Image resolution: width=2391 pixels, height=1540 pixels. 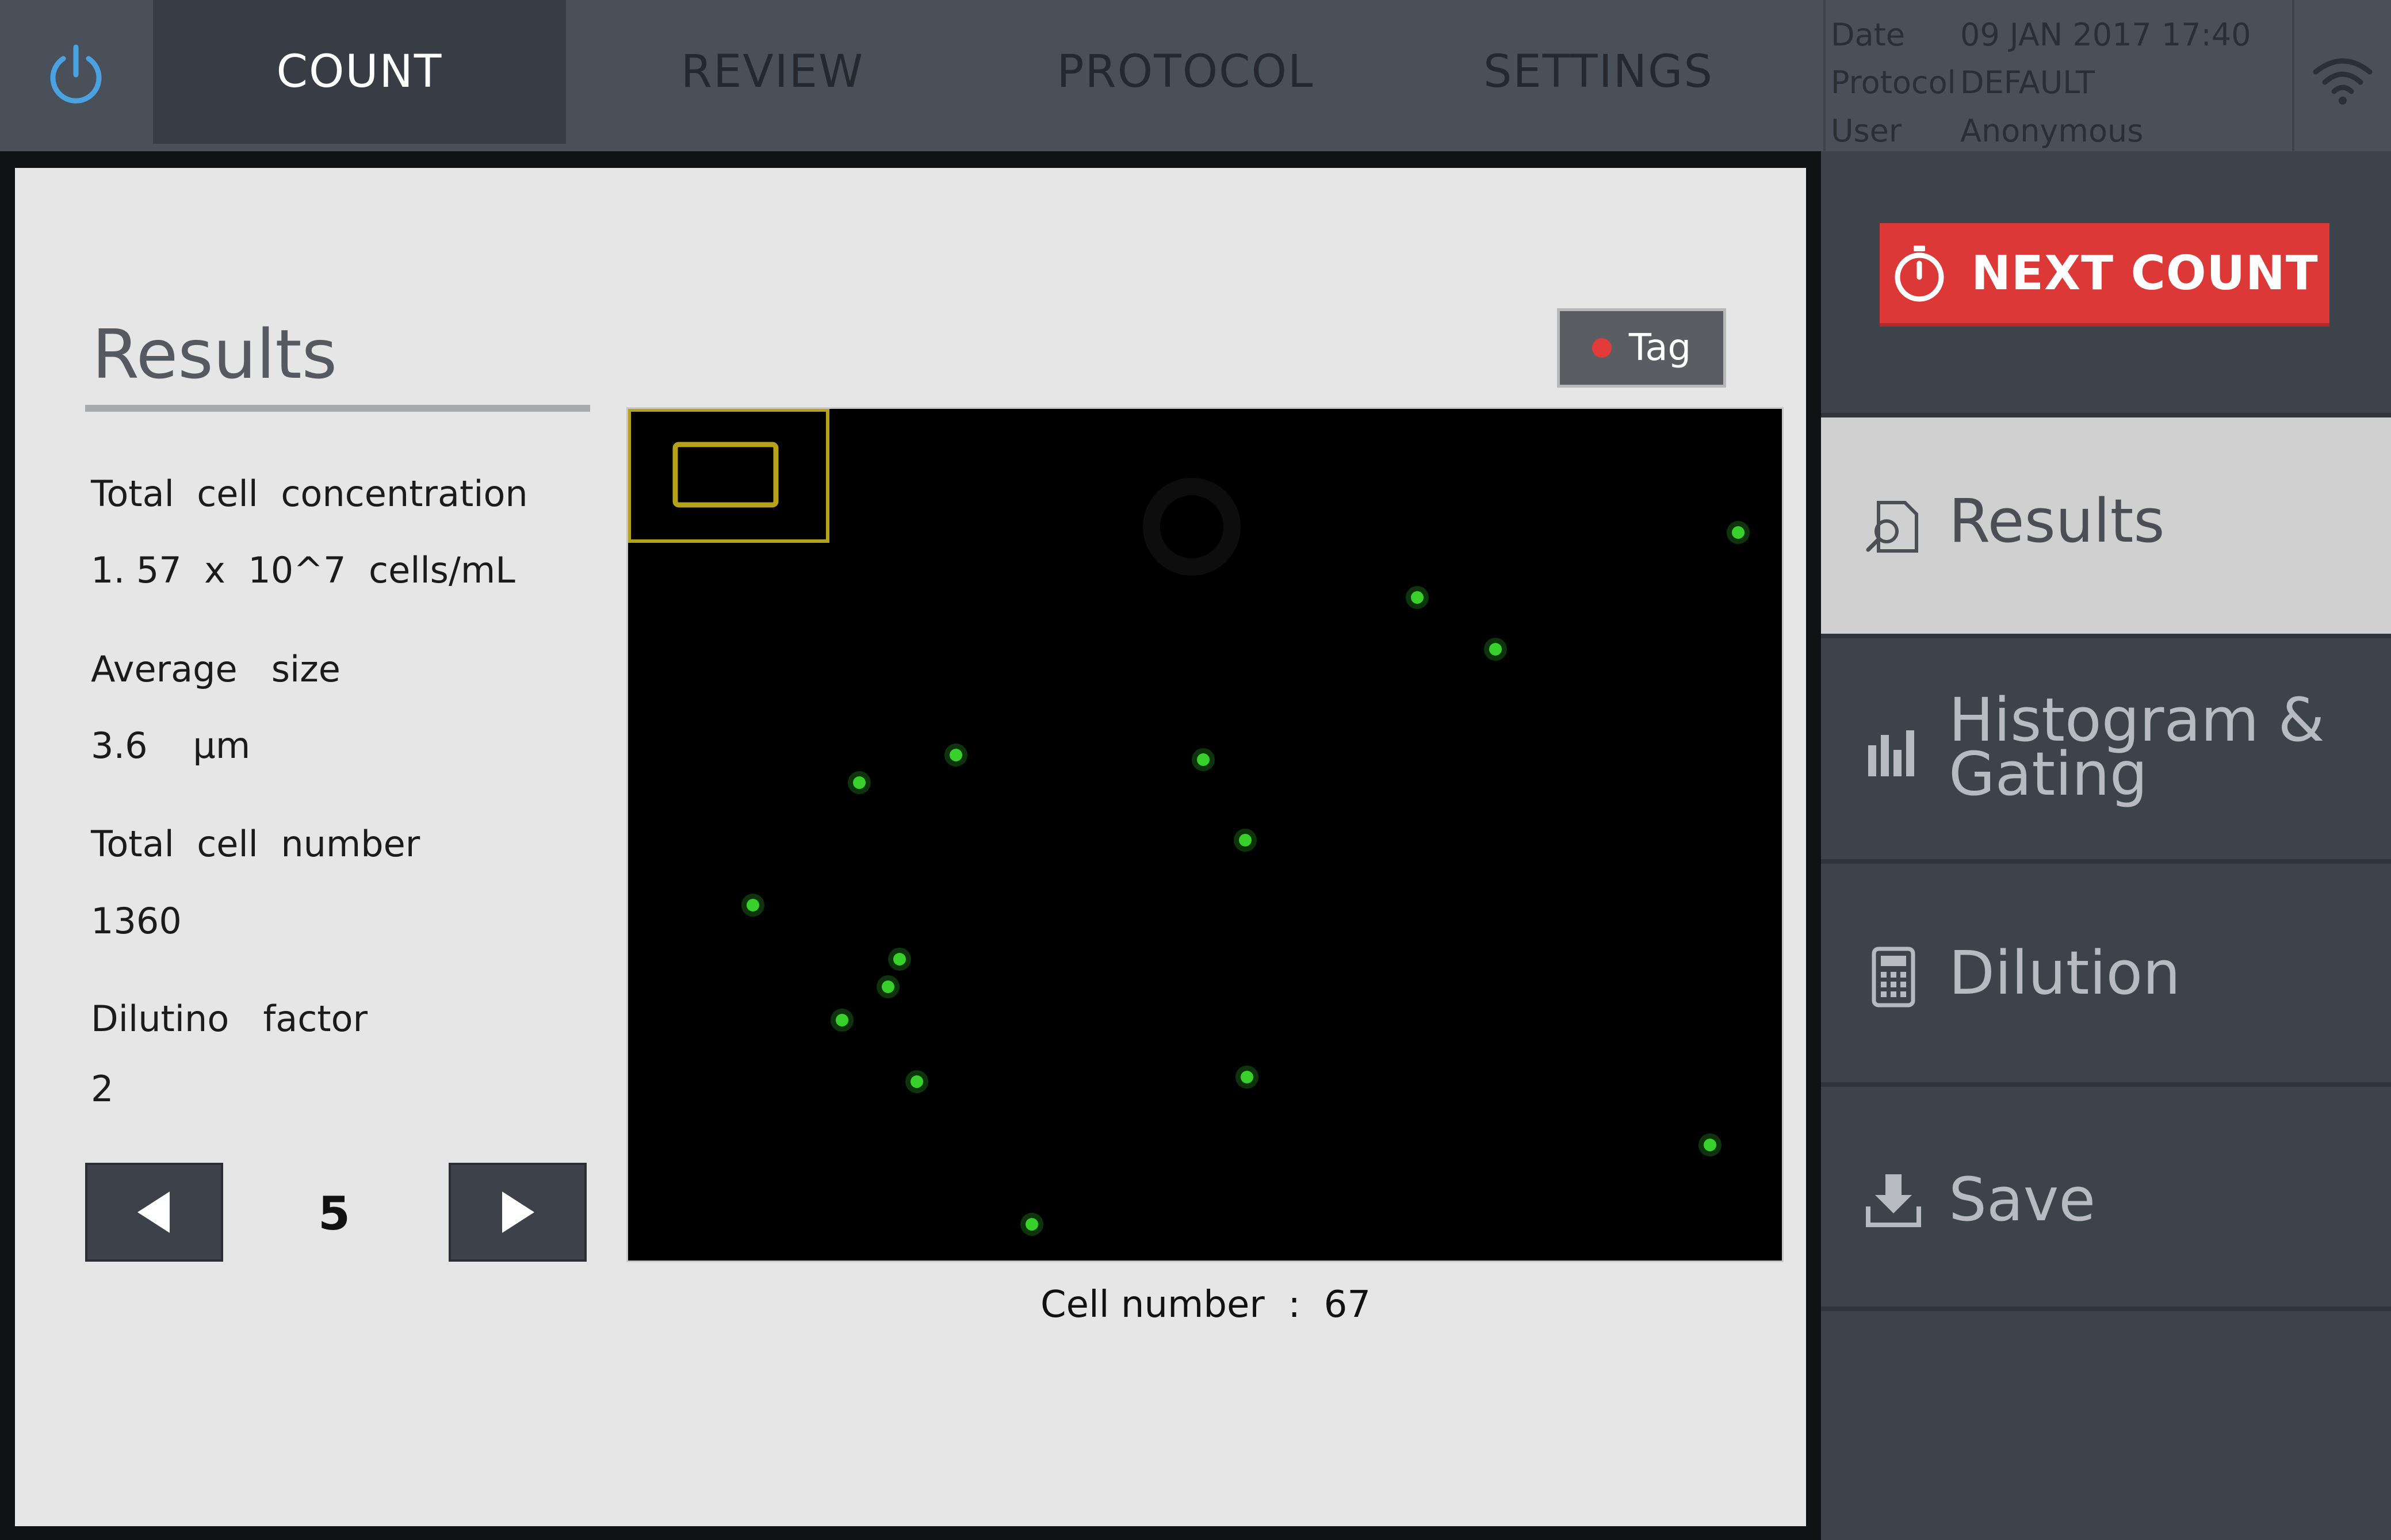 I want to click on user-label: User, so click(x=1866, y=131).